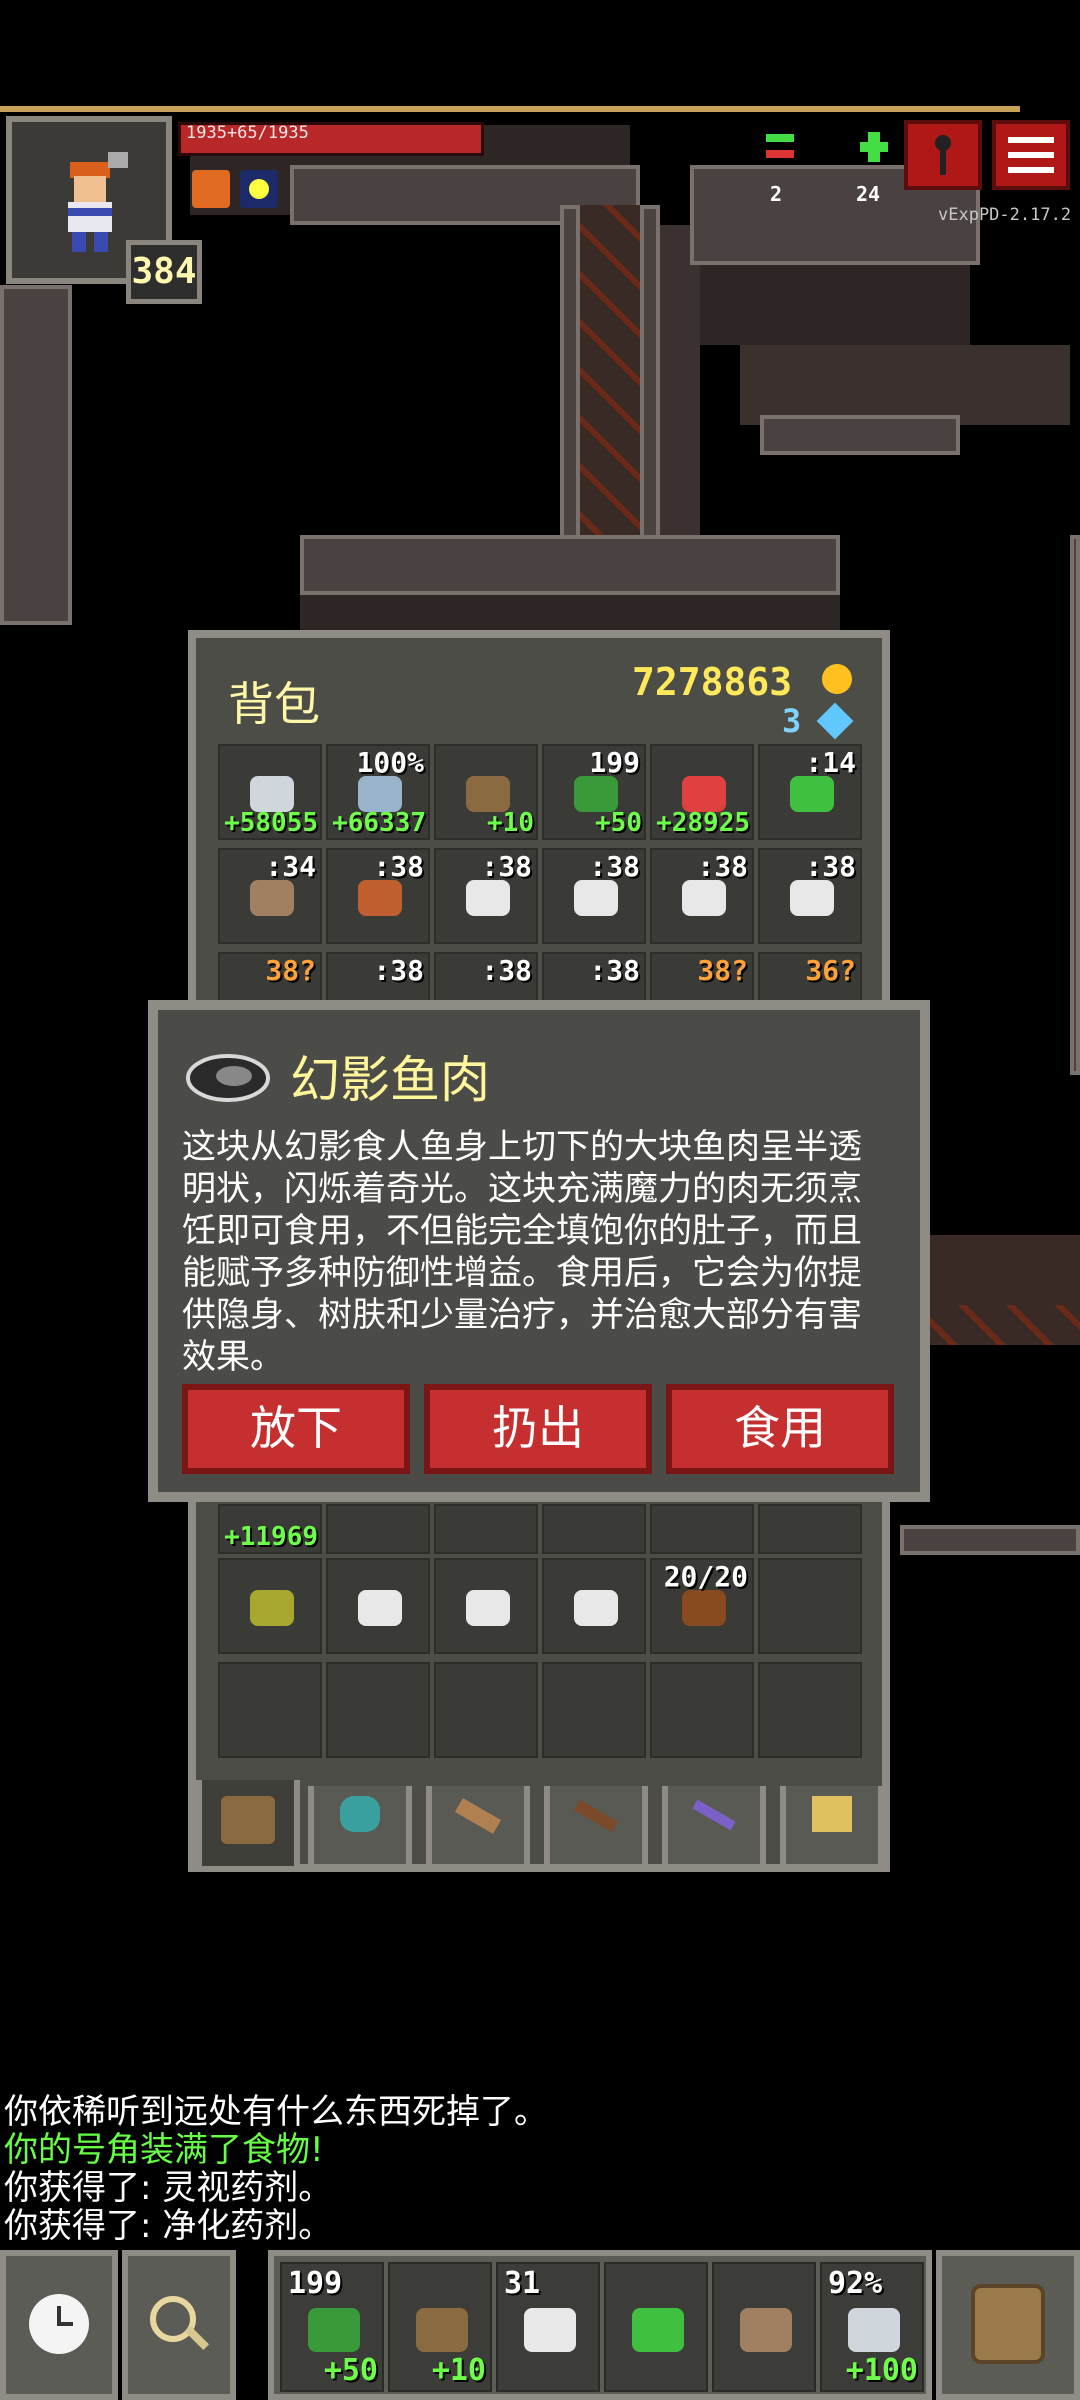 The width and height of the screenshot is (1080, 2400). Describe the element at coordinates (390, 1080) in the screenshot. I see `dialog-title: 幻影鱼肉` at that location.